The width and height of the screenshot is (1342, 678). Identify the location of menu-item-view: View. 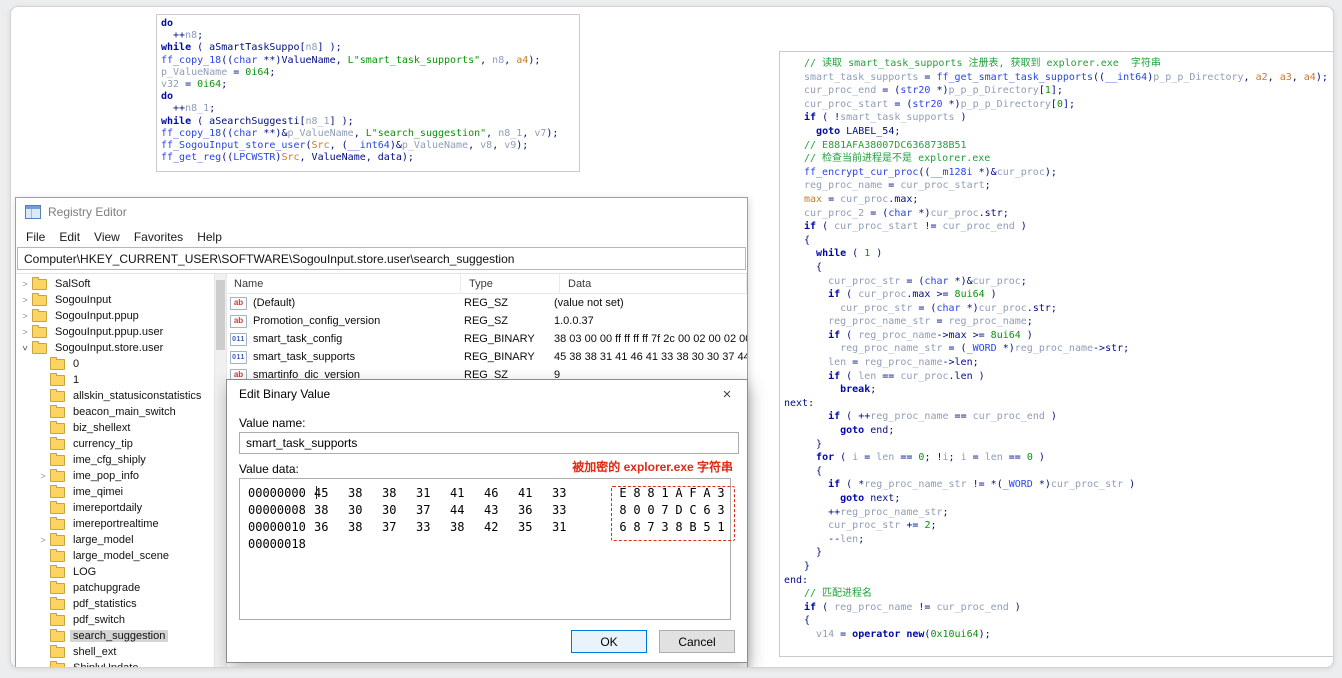
(107, 237).